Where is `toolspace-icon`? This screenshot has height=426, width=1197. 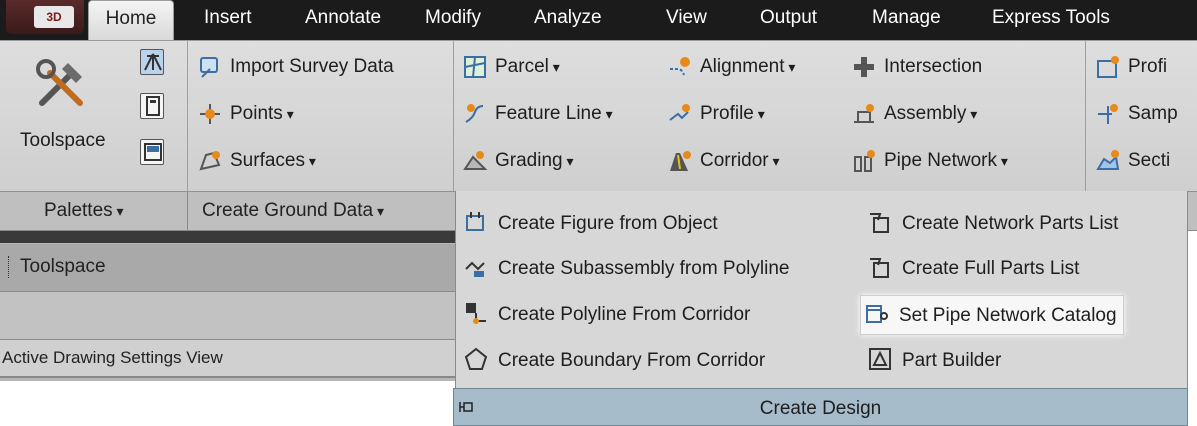 toolspace-icon is located at coordinates (59, 82).